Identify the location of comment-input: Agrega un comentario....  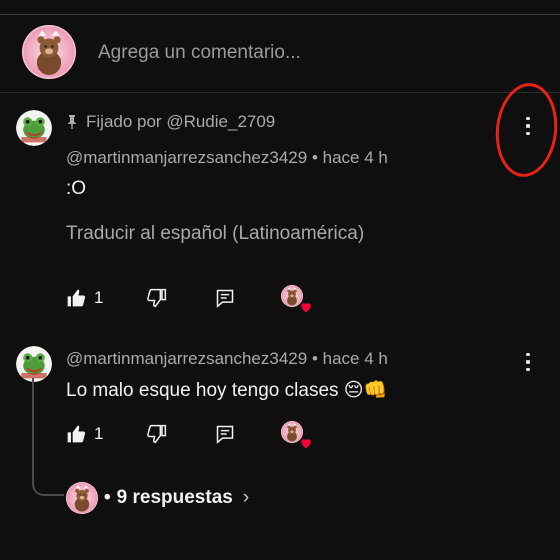
(199, 53).